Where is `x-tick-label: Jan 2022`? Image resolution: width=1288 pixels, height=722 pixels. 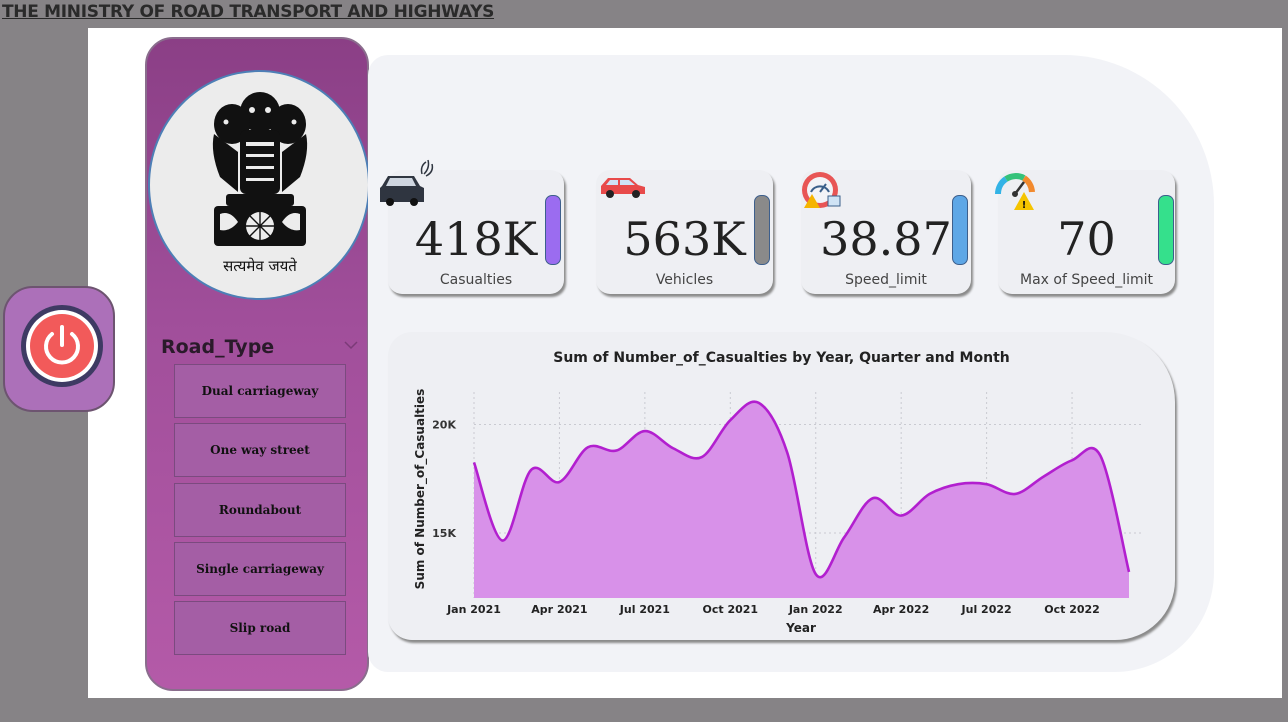
x-tick-label: Jan 2022 is located at coordinates (815, 609).